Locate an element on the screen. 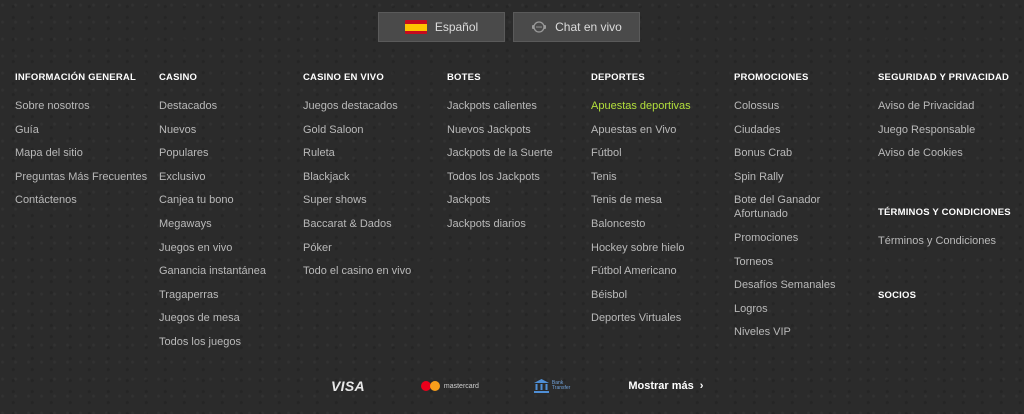  footer-link: Fútbol Americano is located at coordinates (661, 271).